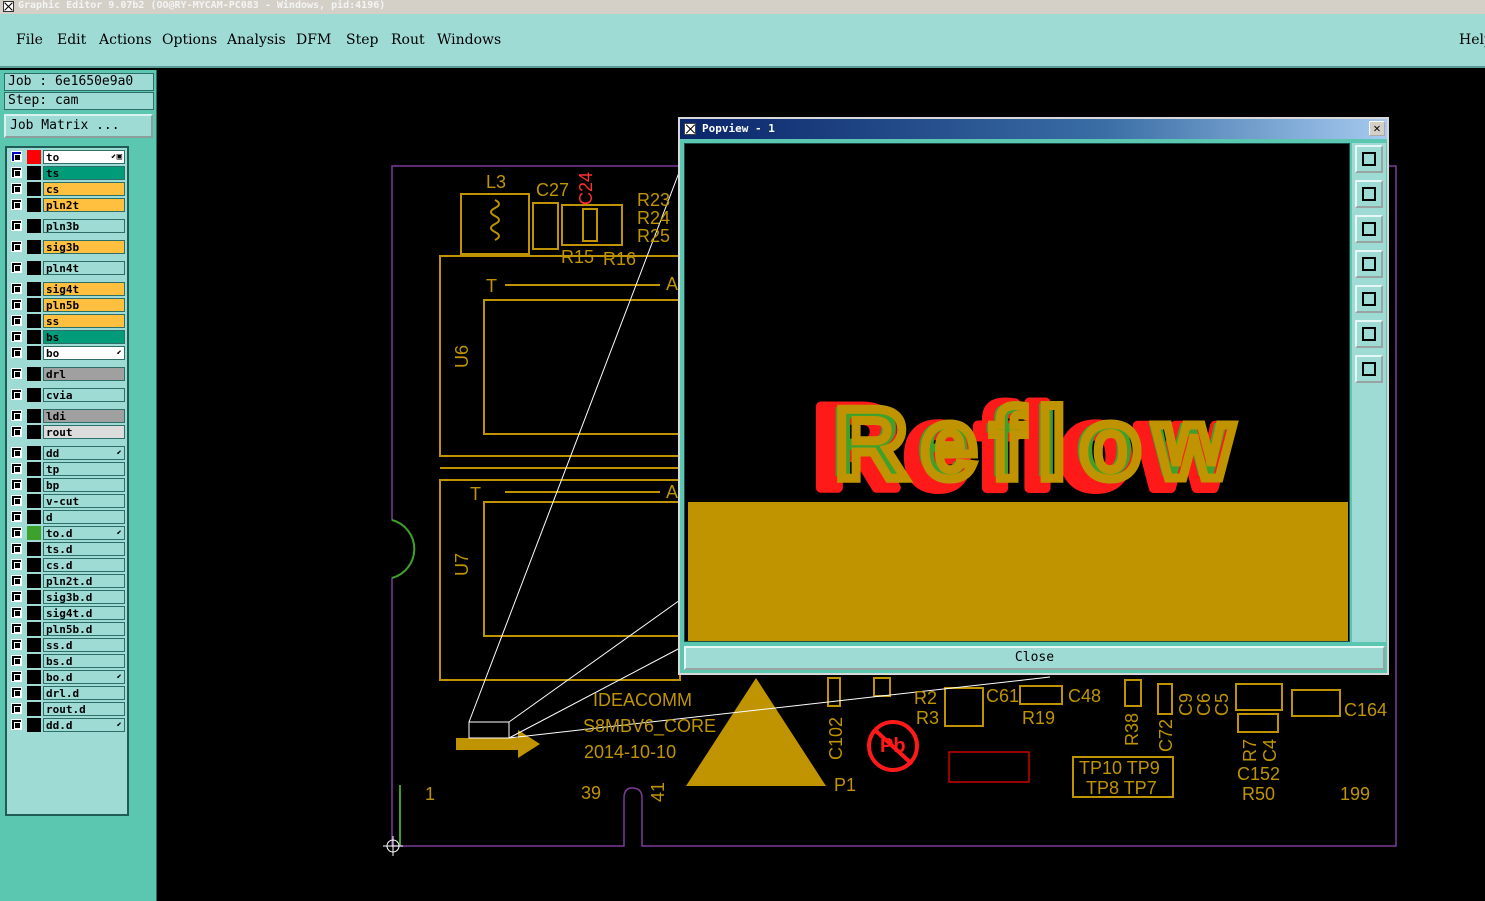 The image size is (1485, 901). Describe the element at coordinates (68, 416) in the screenshot. I see `layer-row-ldi: ldi` at that location.